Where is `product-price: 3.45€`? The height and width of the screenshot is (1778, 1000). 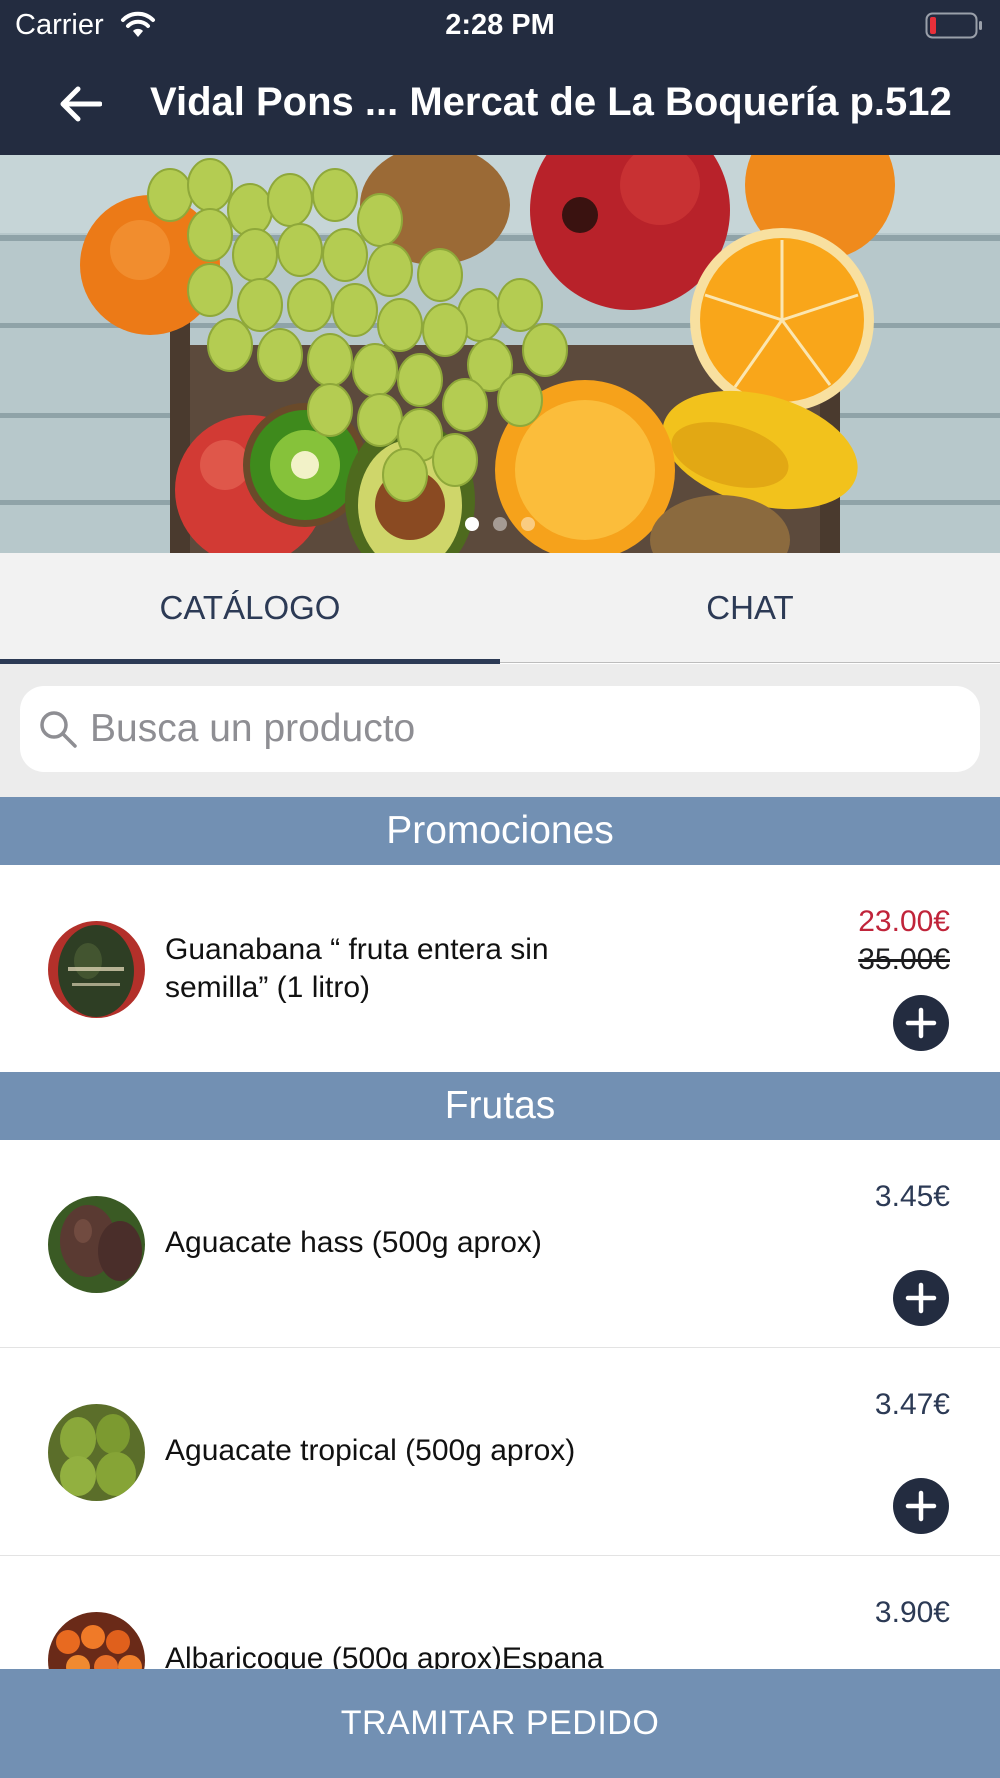
product-price: 3.45€ is located at coordinates (912, 1196).